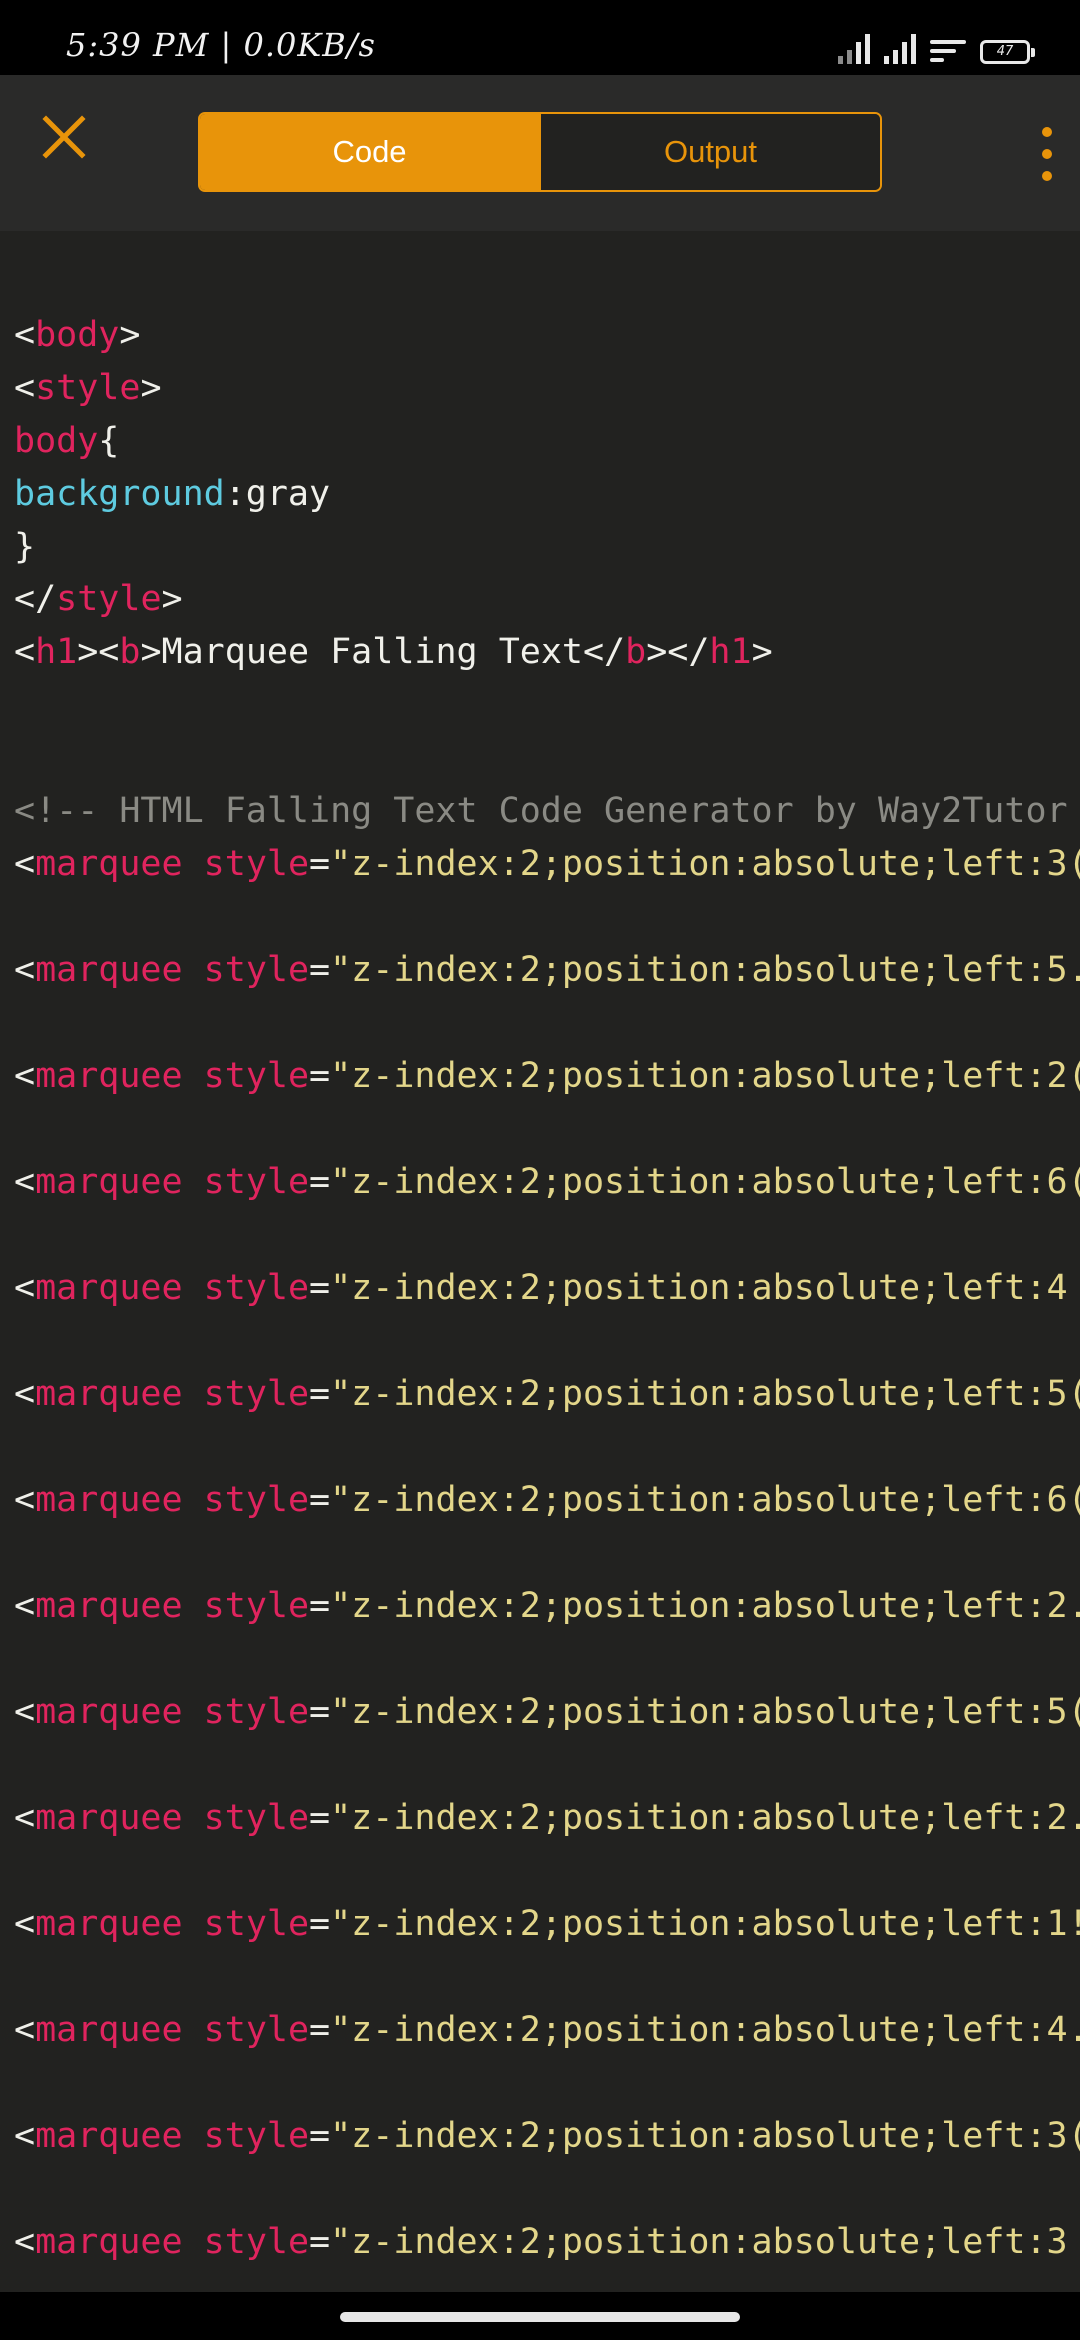 This screenshot has height=2340, width=1080. I want to click on code-token-str: "z-index:2;position:absolute;left:3, so click(699, 2242).